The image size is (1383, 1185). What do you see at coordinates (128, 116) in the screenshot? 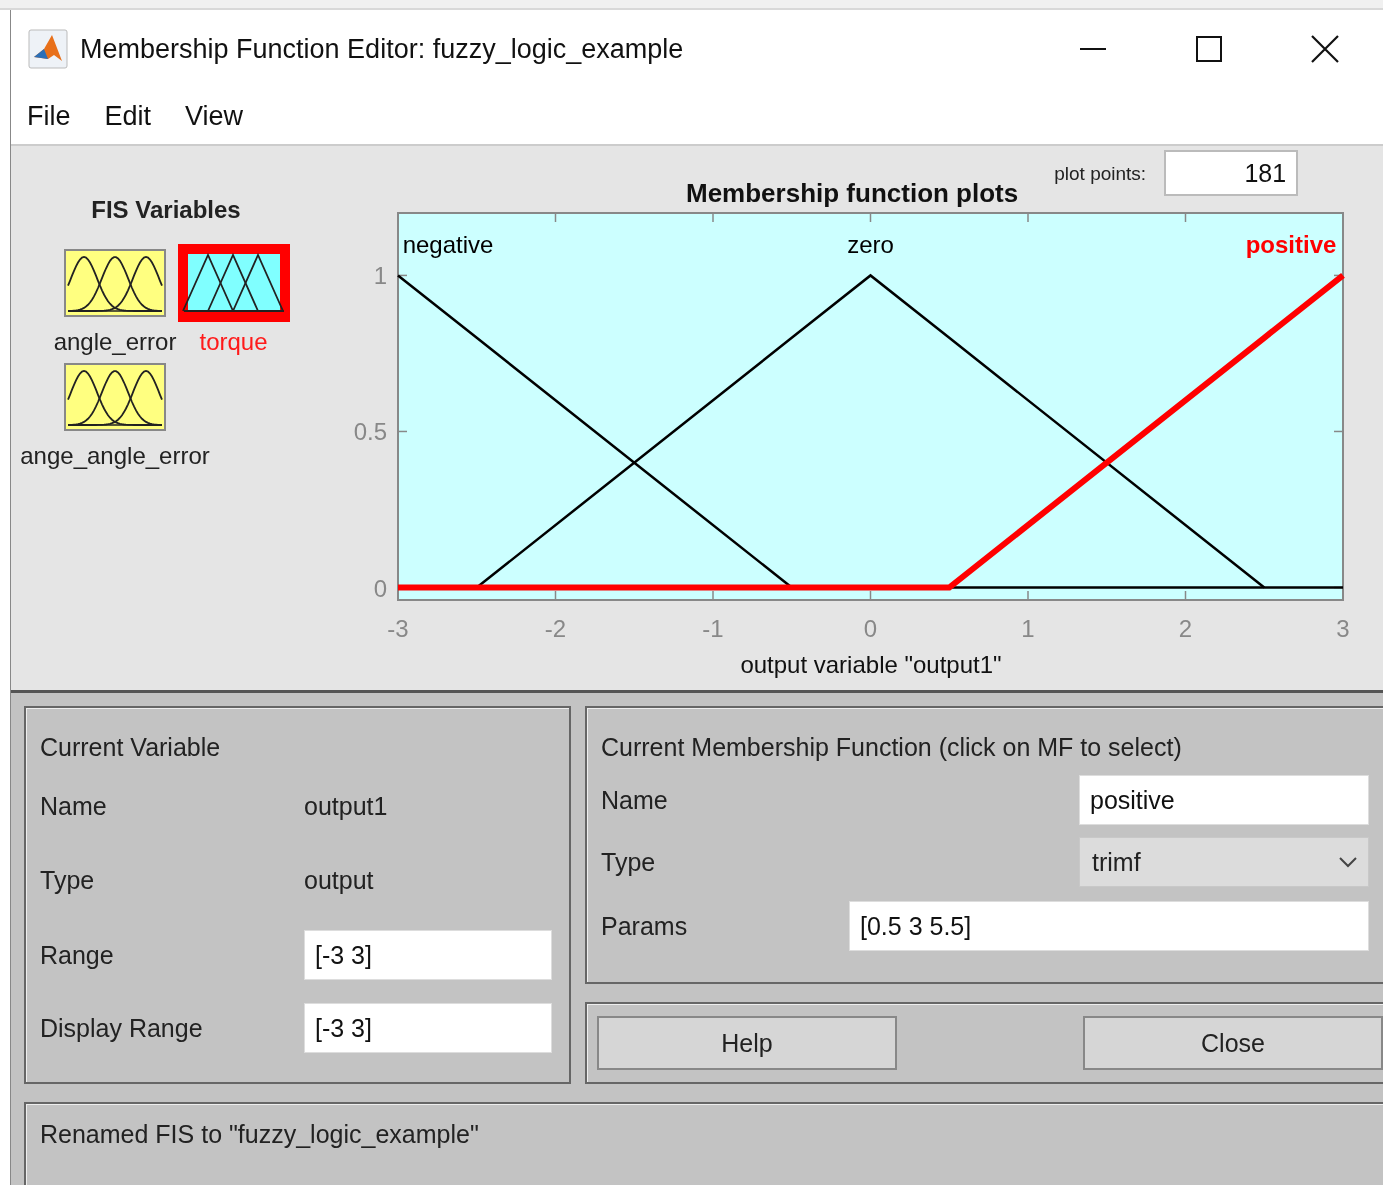
I see `menu-item: Edit` at bounding box center [128, 116].